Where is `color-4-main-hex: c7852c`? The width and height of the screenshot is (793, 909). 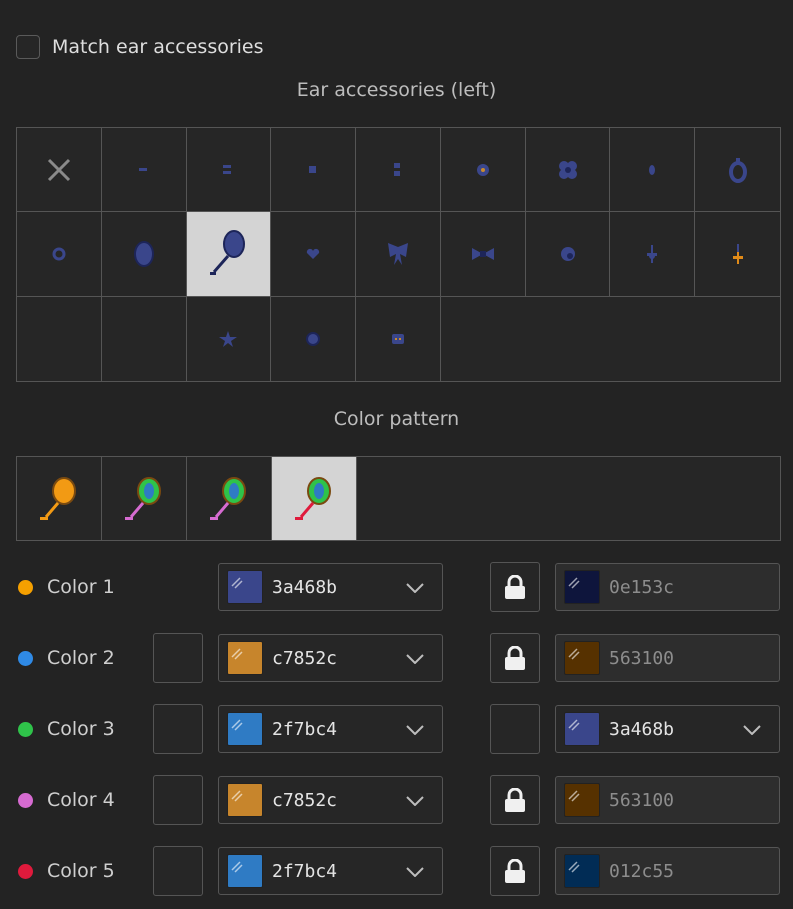
color-4-main-hex: c7852c is located at coordinates (305, 800).